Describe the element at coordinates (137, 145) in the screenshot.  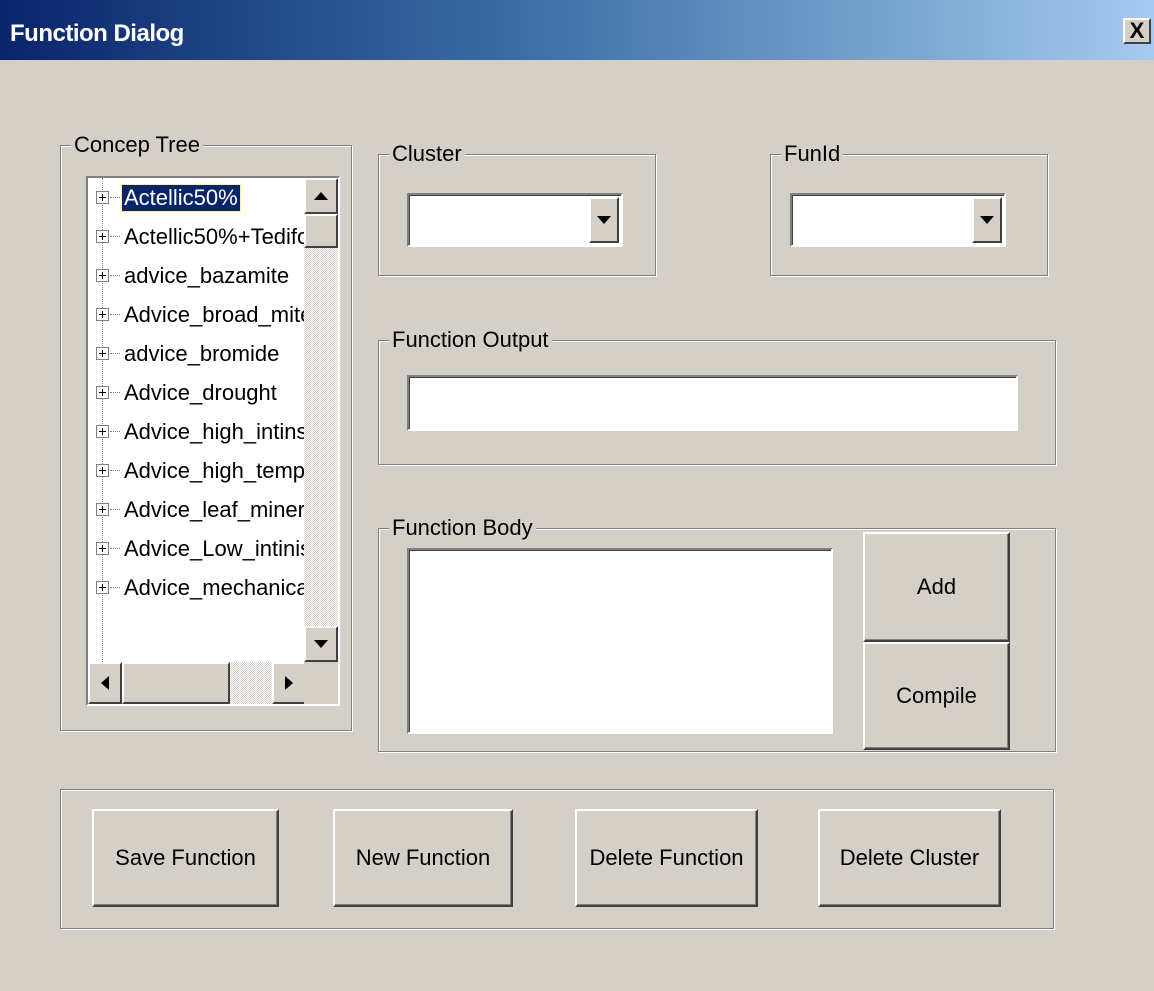
I see `concept-tree-label: Concep Tree` at that location.